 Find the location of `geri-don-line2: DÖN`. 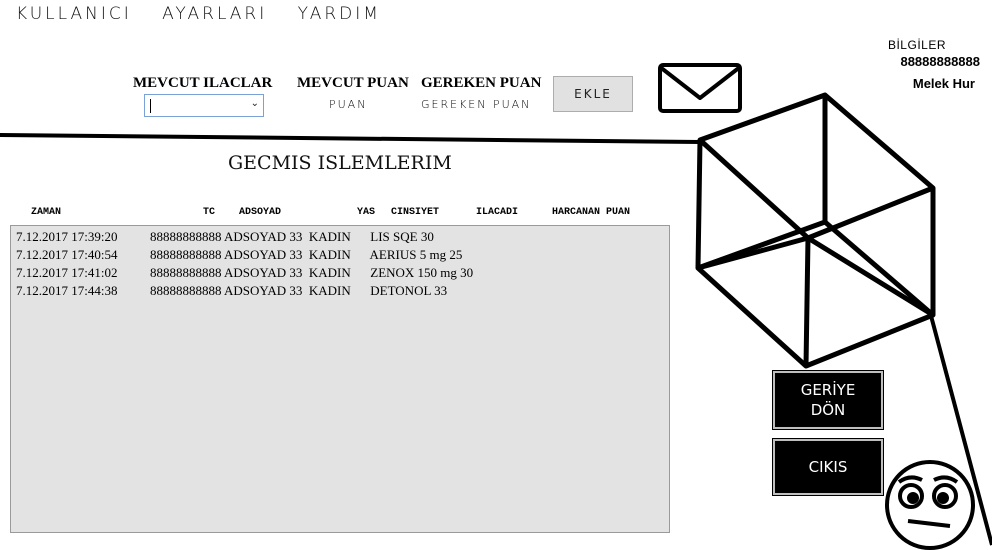

geri-don-line2: DÖN is located at coordinates (828, 410).